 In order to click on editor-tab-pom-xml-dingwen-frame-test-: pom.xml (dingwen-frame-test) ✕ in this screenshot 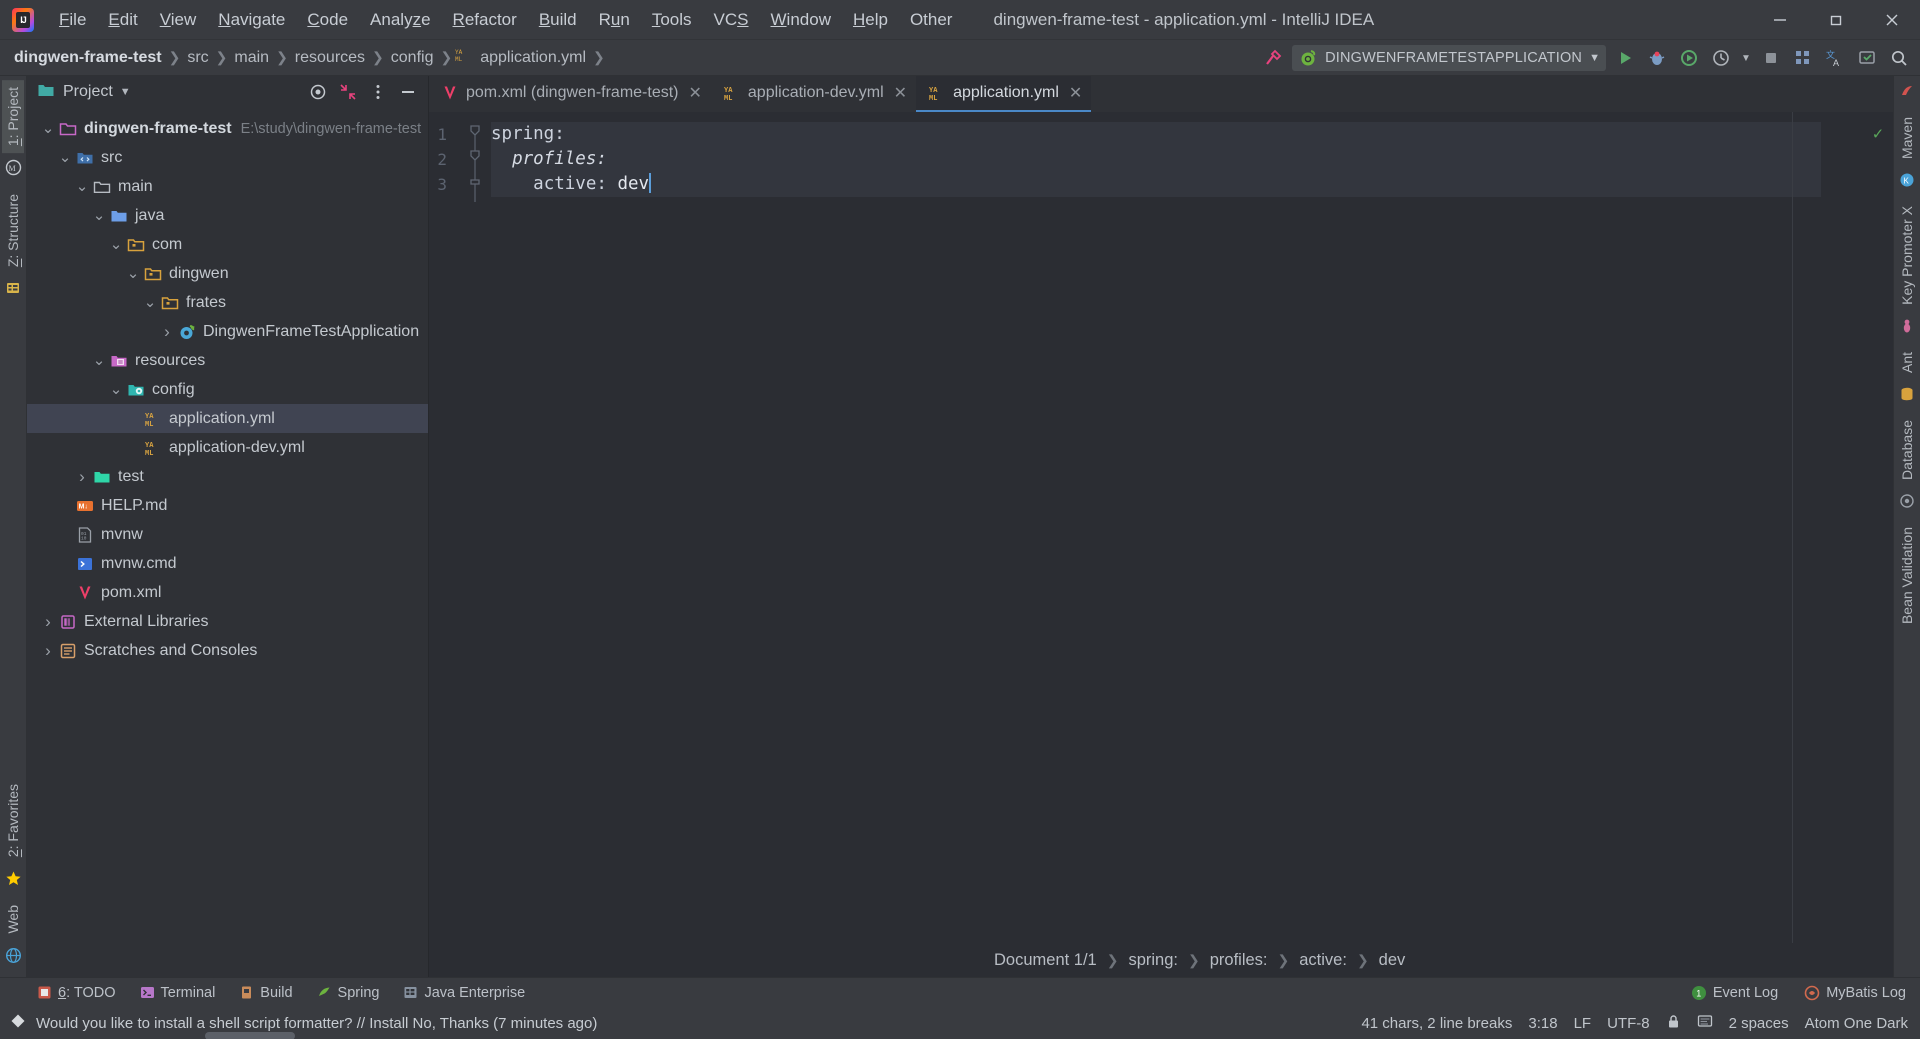, I will do `click(570, 94)`.